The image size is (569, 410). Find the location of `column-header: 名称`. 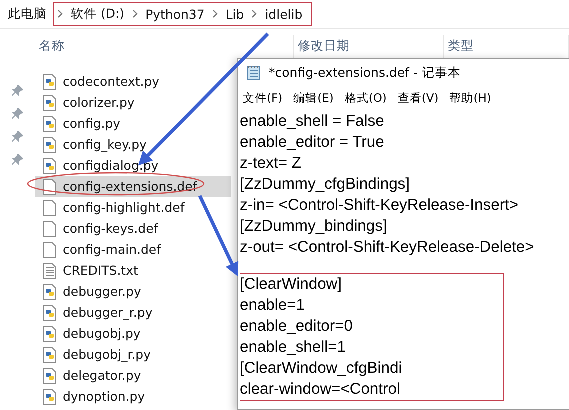

column-header: 名称 is located at coordinates (52, 46).